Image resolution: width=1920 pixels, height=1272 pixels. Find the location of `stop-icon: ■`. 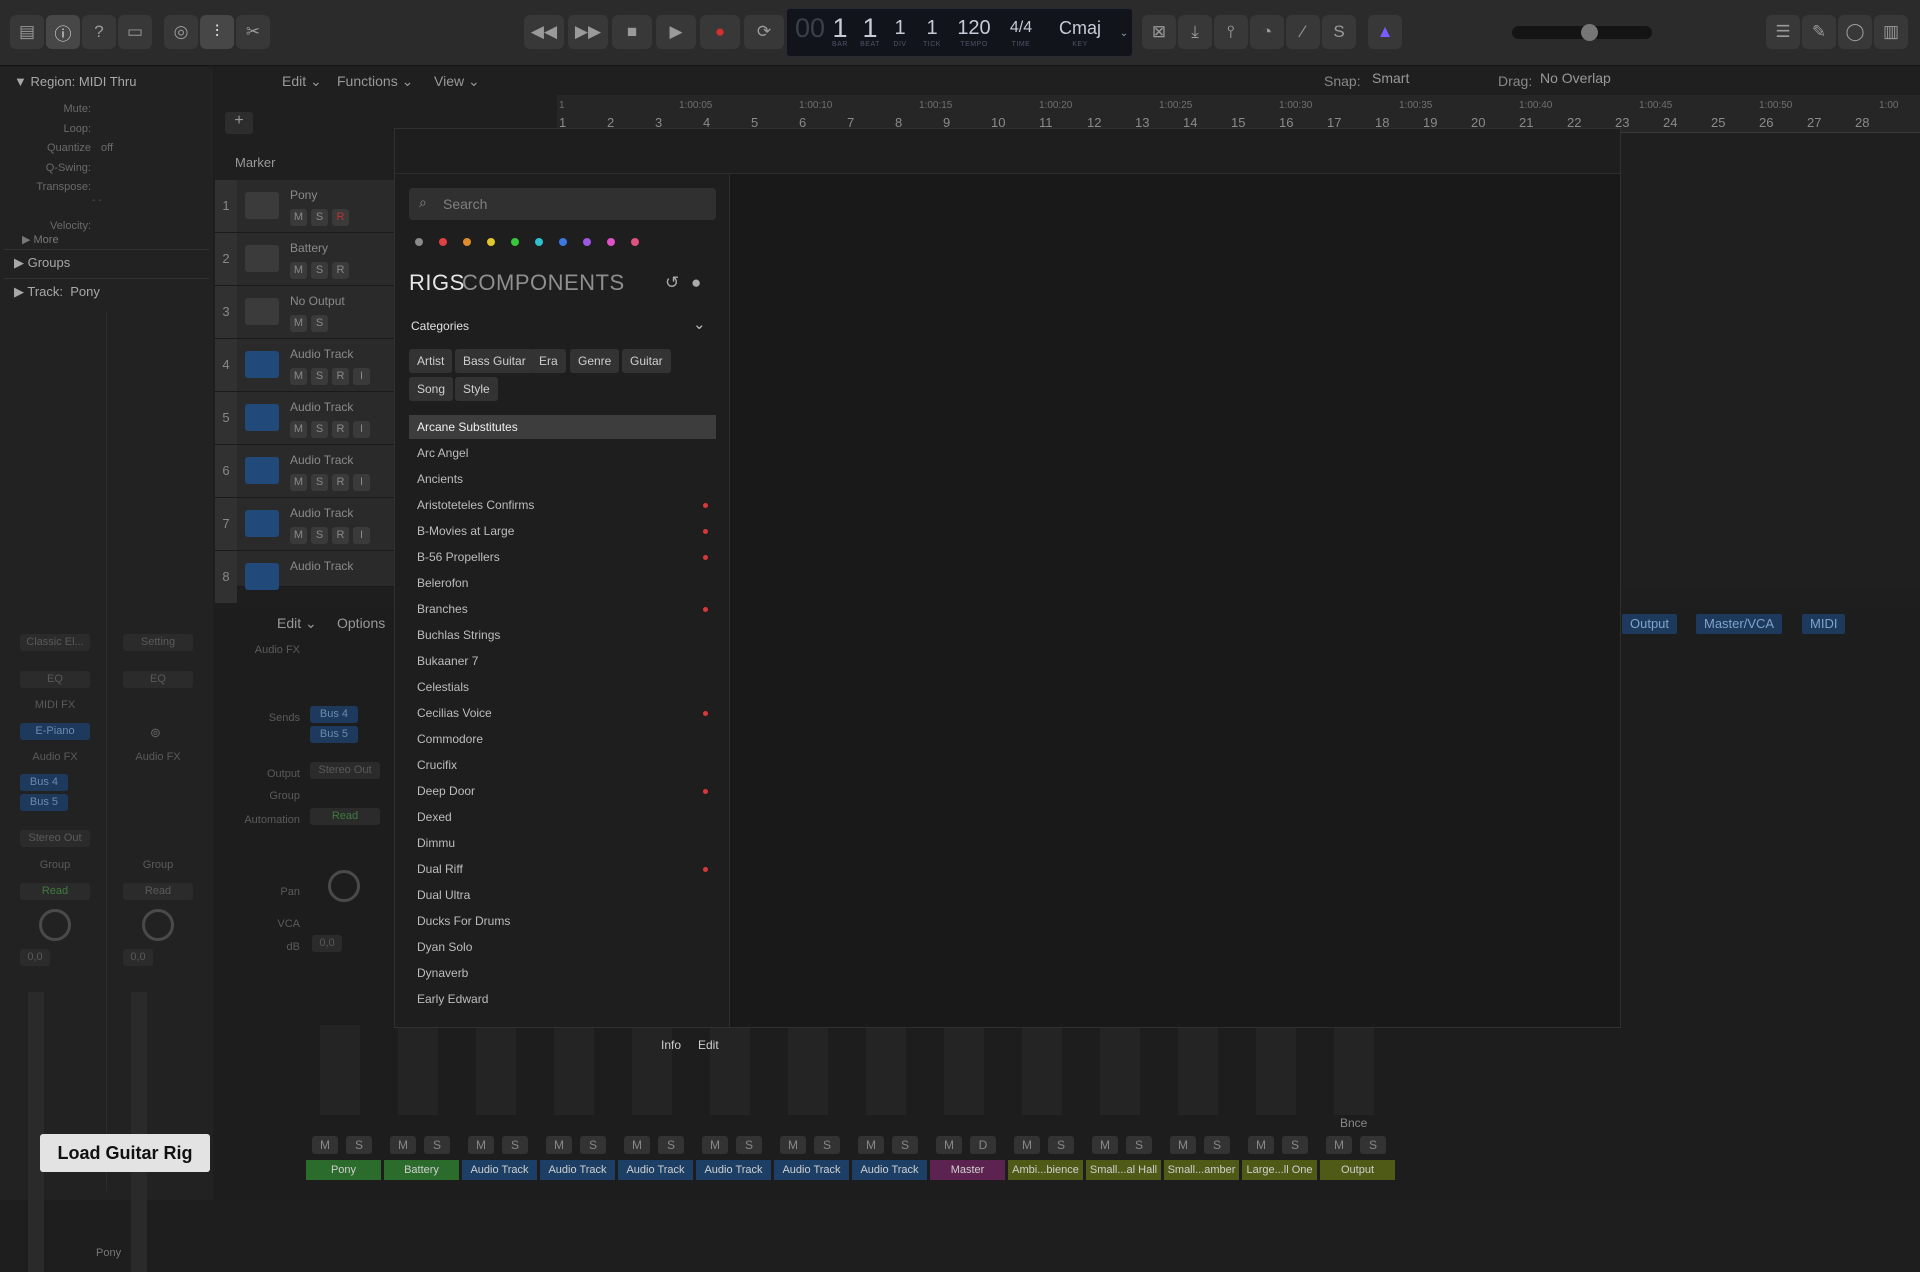

stop-icon: ■ is located at coordinates (632, 32).